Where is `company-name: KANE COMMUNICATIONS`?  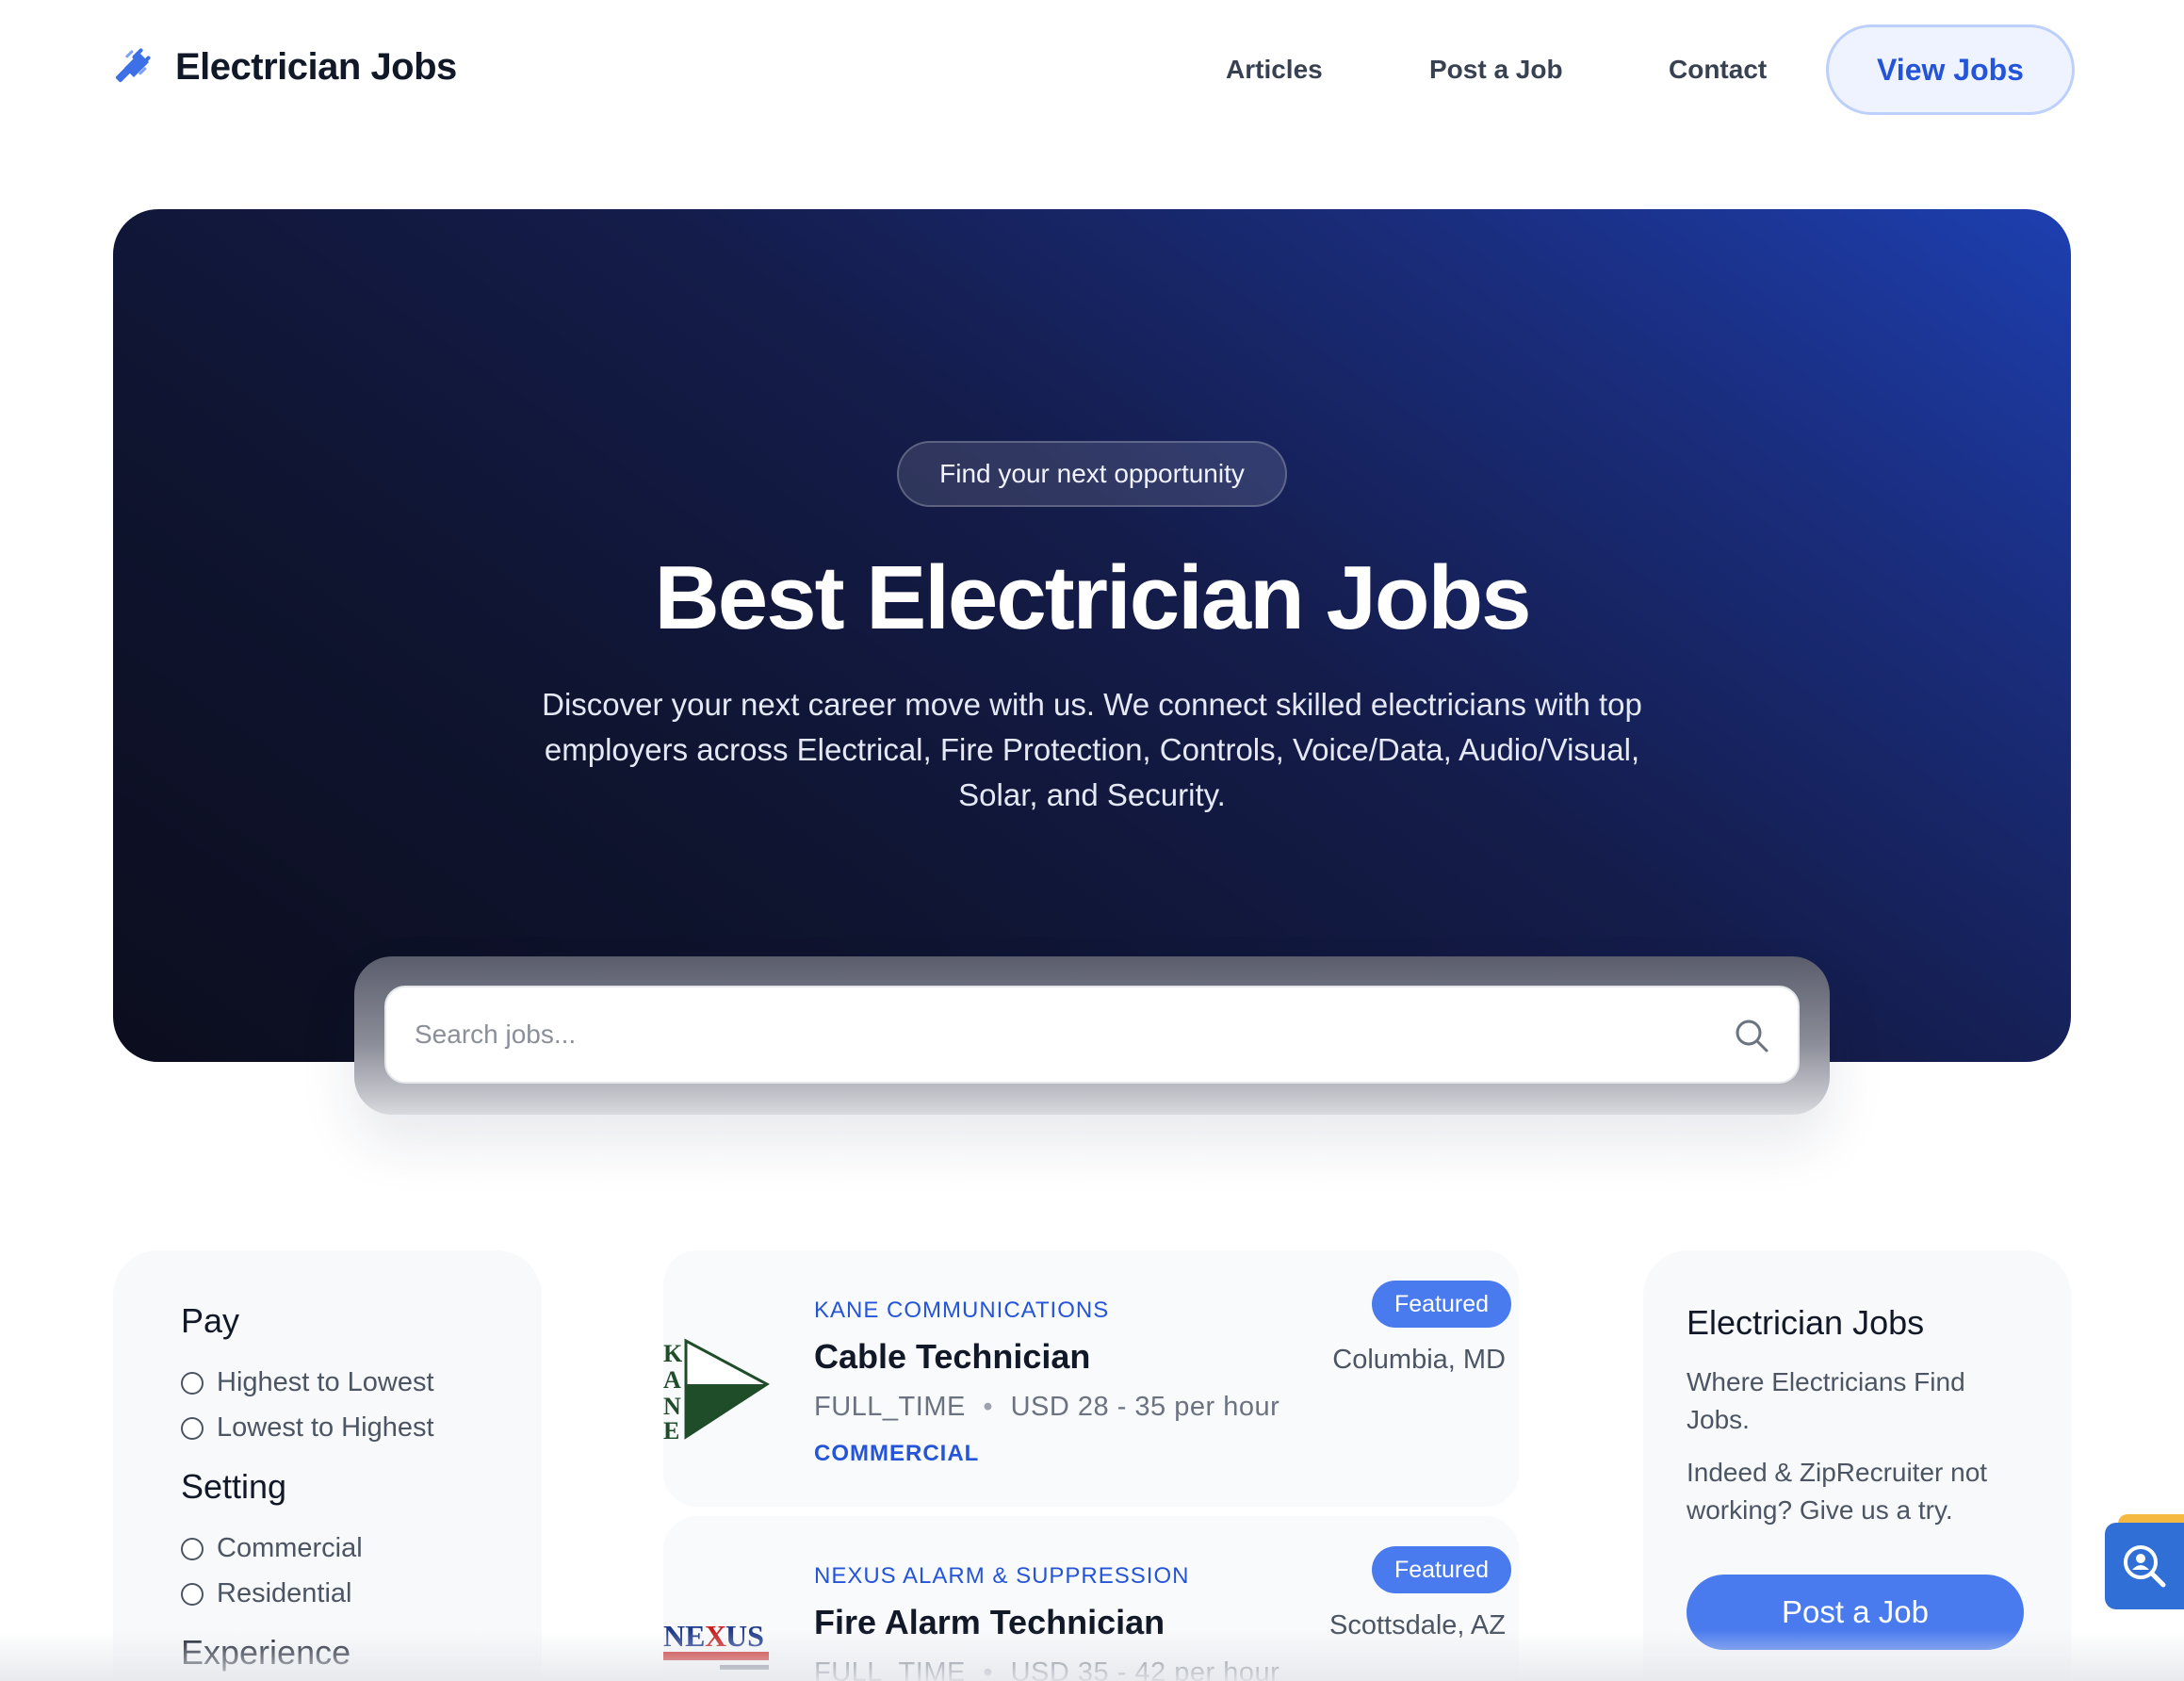 company-name: KANE COMMUNICATIONS is located at coordinates (961, 1310).